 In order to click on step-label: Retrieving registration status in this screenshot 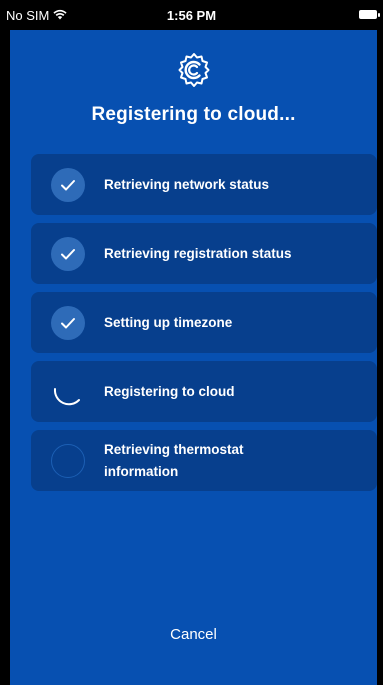, I will do `click(198, 253)`.